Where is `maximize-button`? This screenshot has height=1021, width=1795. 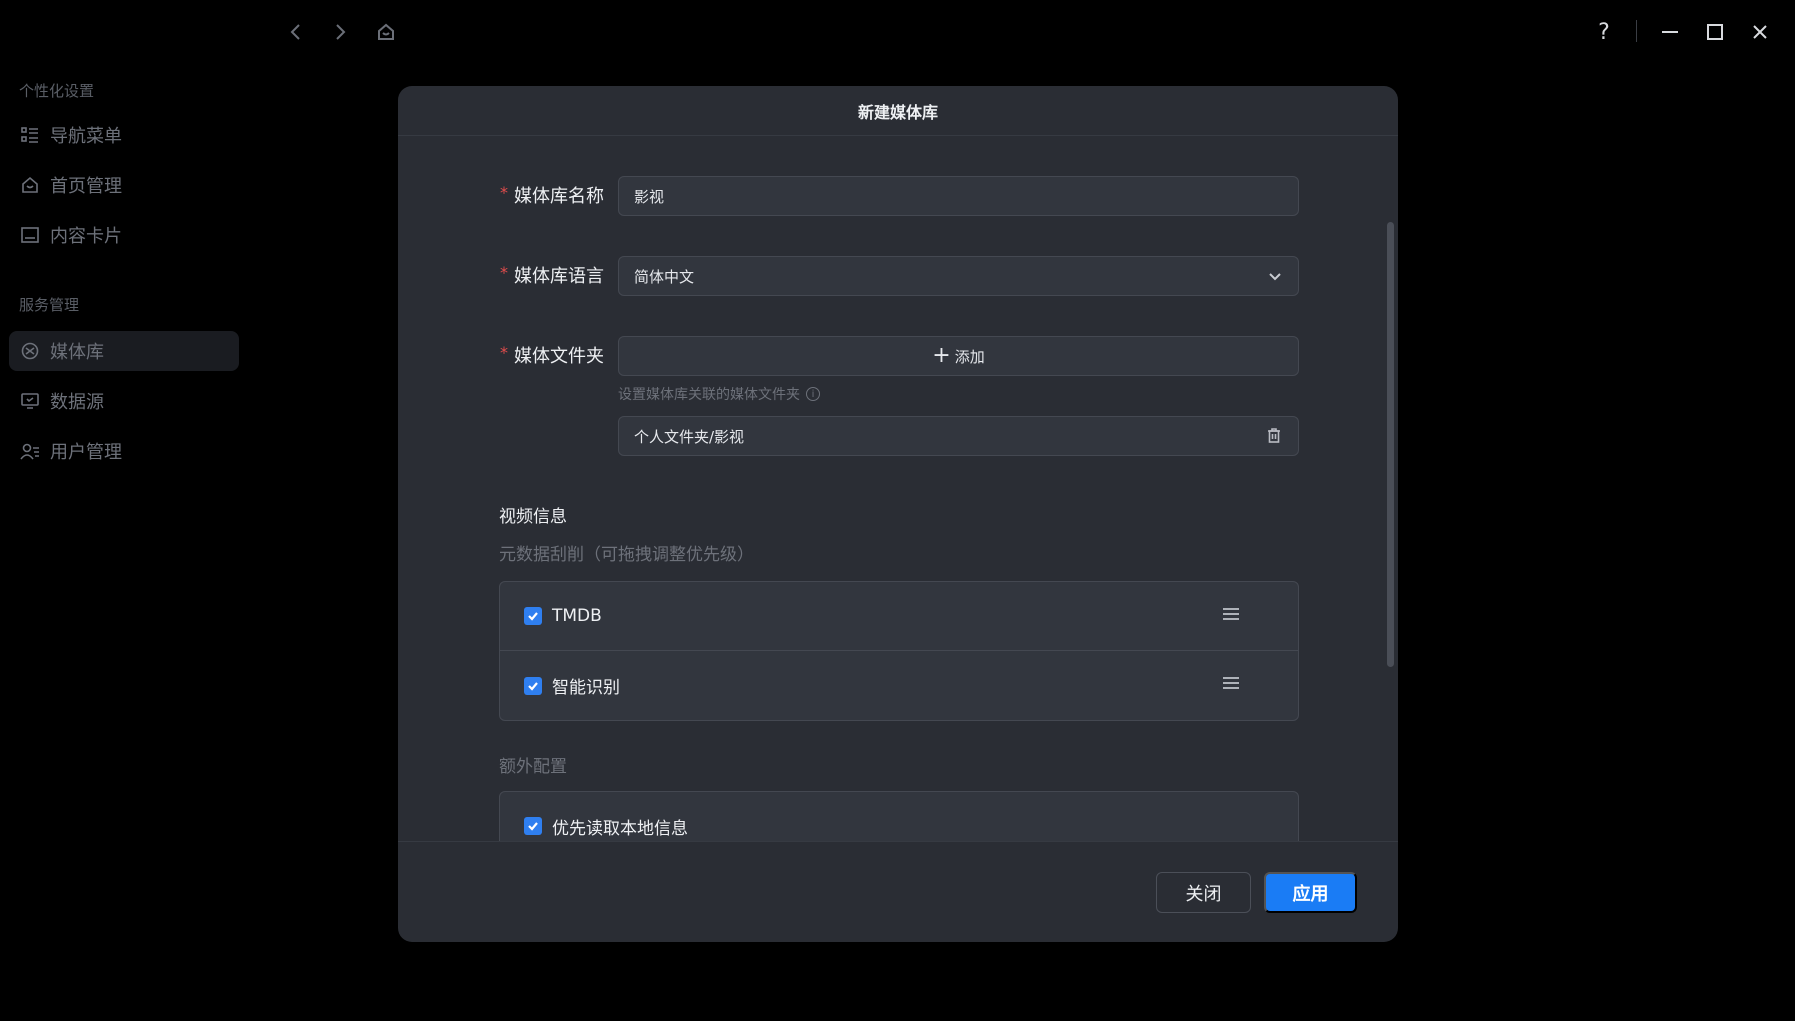
maximize-button is located at coordinates (1715, 32).